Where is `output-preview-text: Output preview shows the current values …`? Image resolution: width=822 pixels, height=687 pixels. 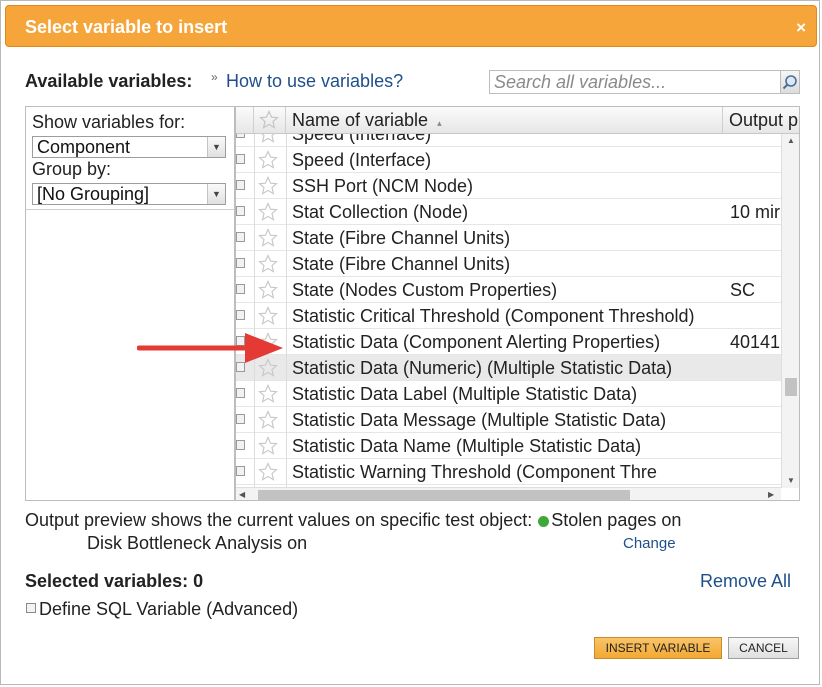
output-preview-text: Output preview shows the current values … is located at coordinates (353, 520).